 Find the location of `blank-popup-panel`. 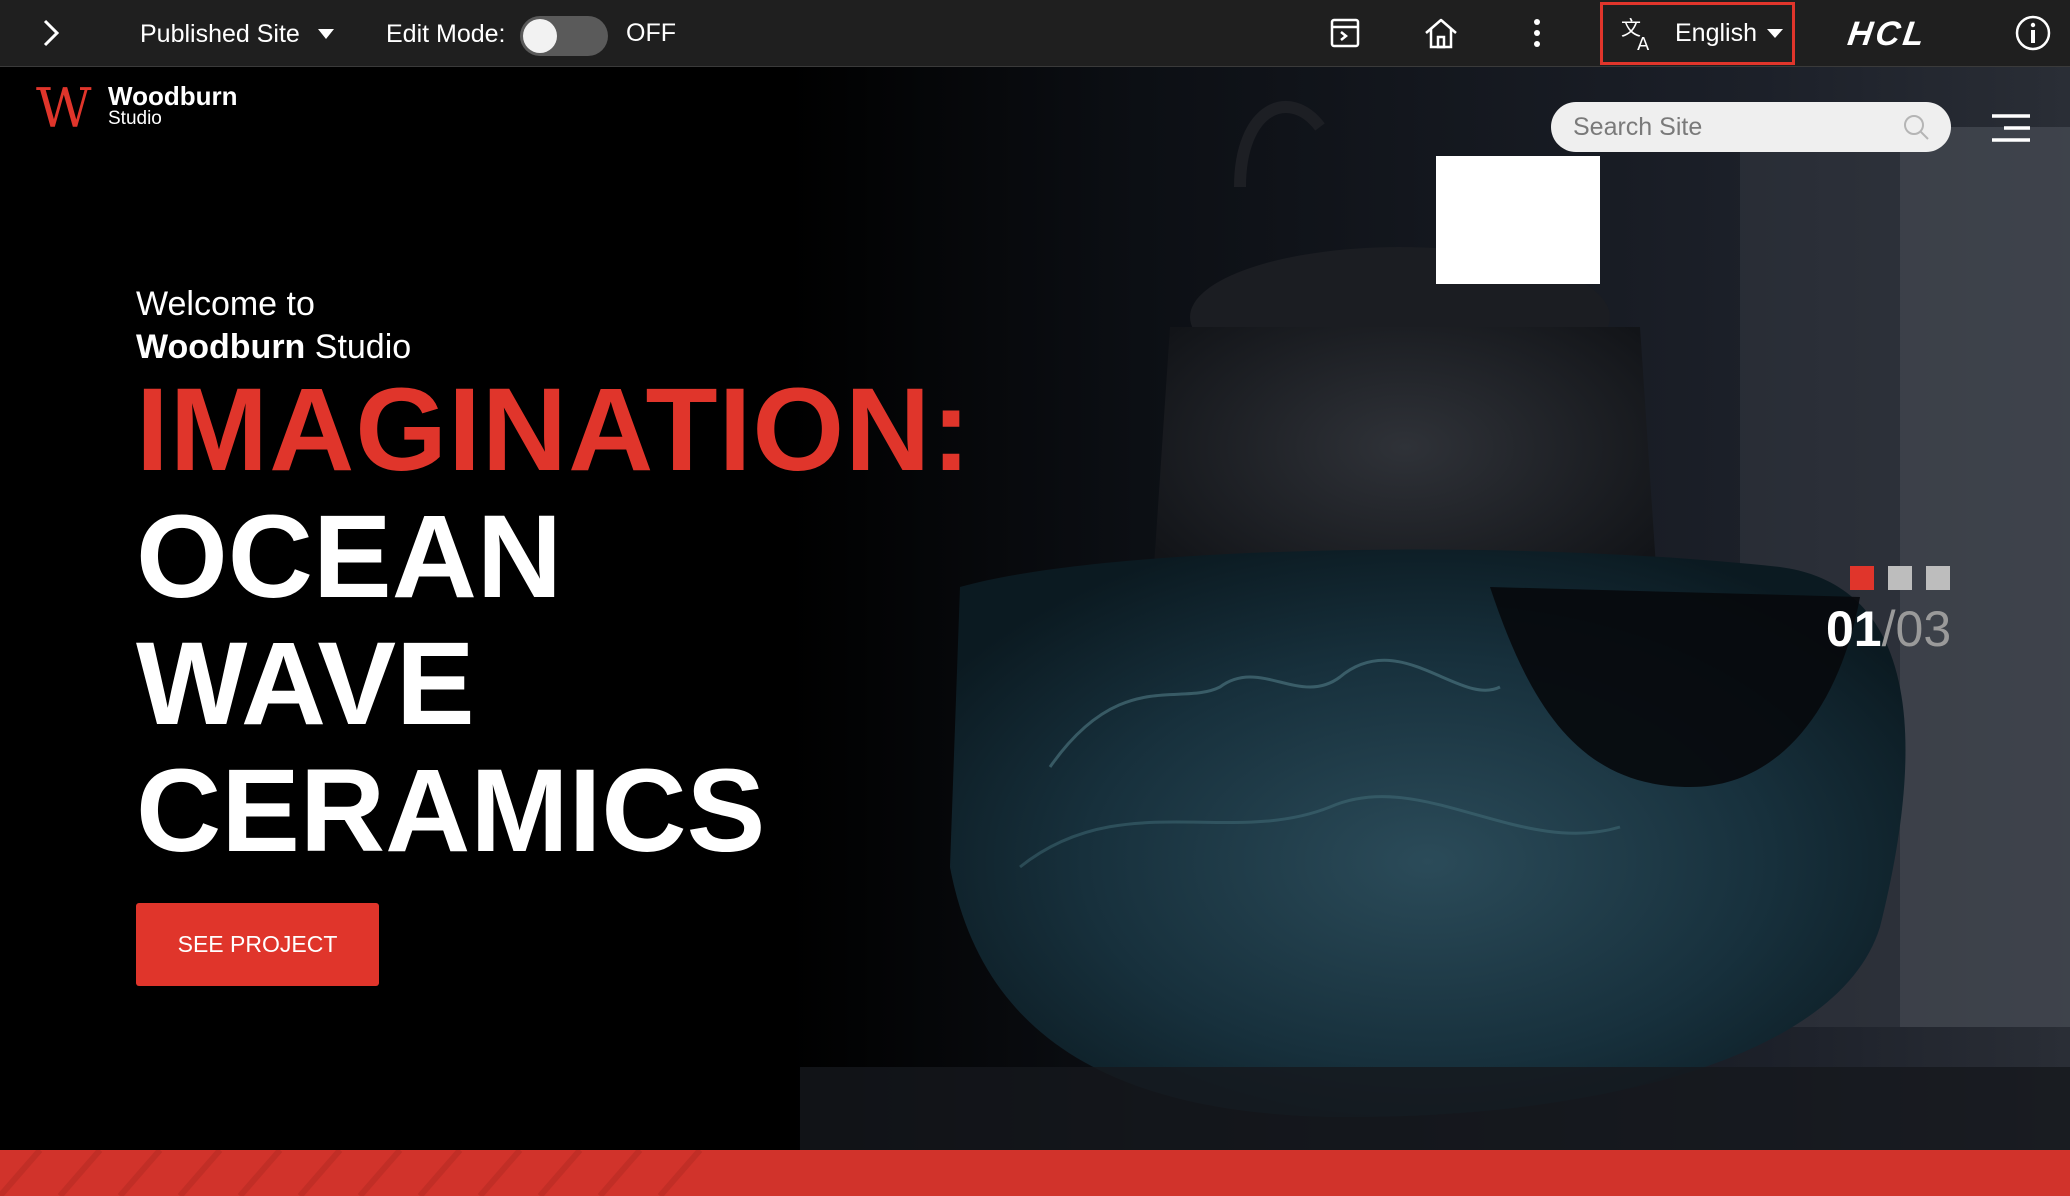

blank-popup-panel is located at coordinates (1518, 220).